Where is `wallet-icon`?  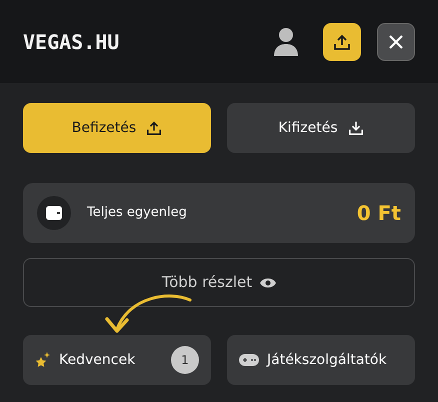 wallet-icon is located at coordinates (54, 213).